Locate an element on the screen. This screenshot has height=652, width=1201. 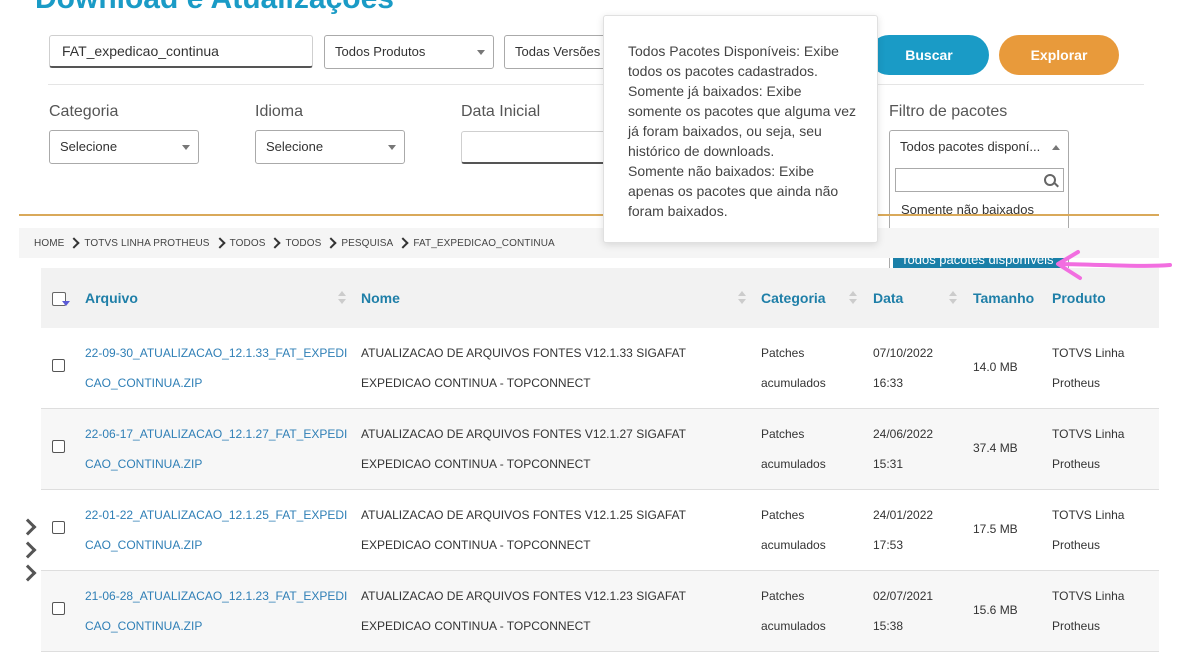
package-size: 37.4 MB is located at coordinates (995, 448).